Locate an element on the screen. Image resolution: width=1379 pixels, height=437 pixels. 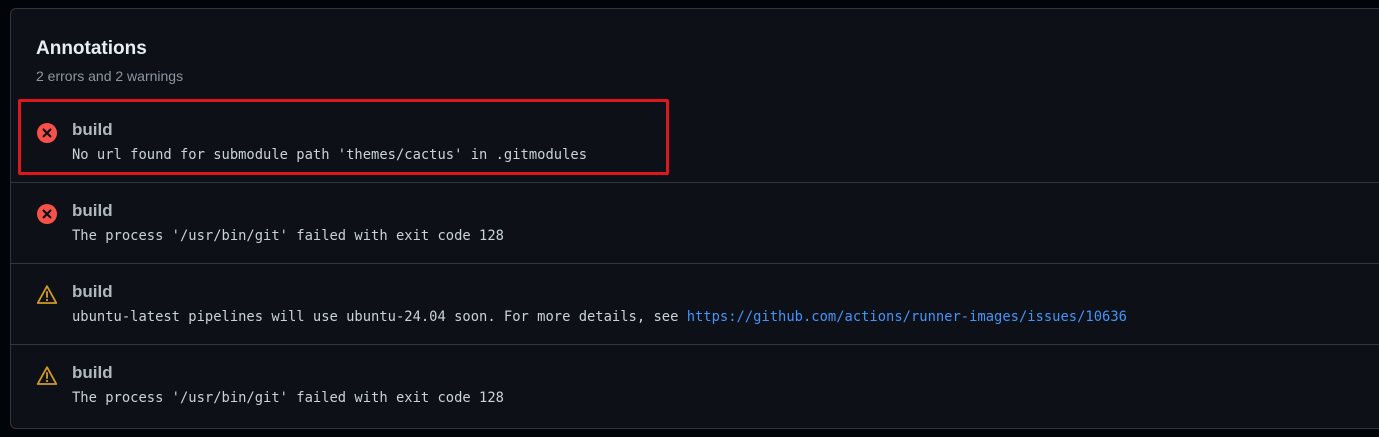
annotations-summary: 2 errors and 2 warnings is located at coordinates (110, 76).